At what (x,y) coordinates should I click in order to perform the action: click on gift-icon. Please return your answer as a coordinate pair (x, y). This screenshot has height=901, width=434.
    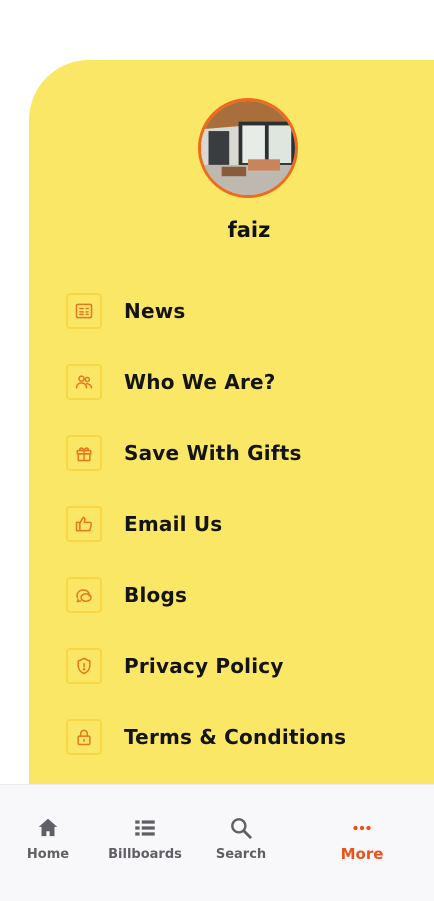
    Looking at the image, I should click on (84, 453).